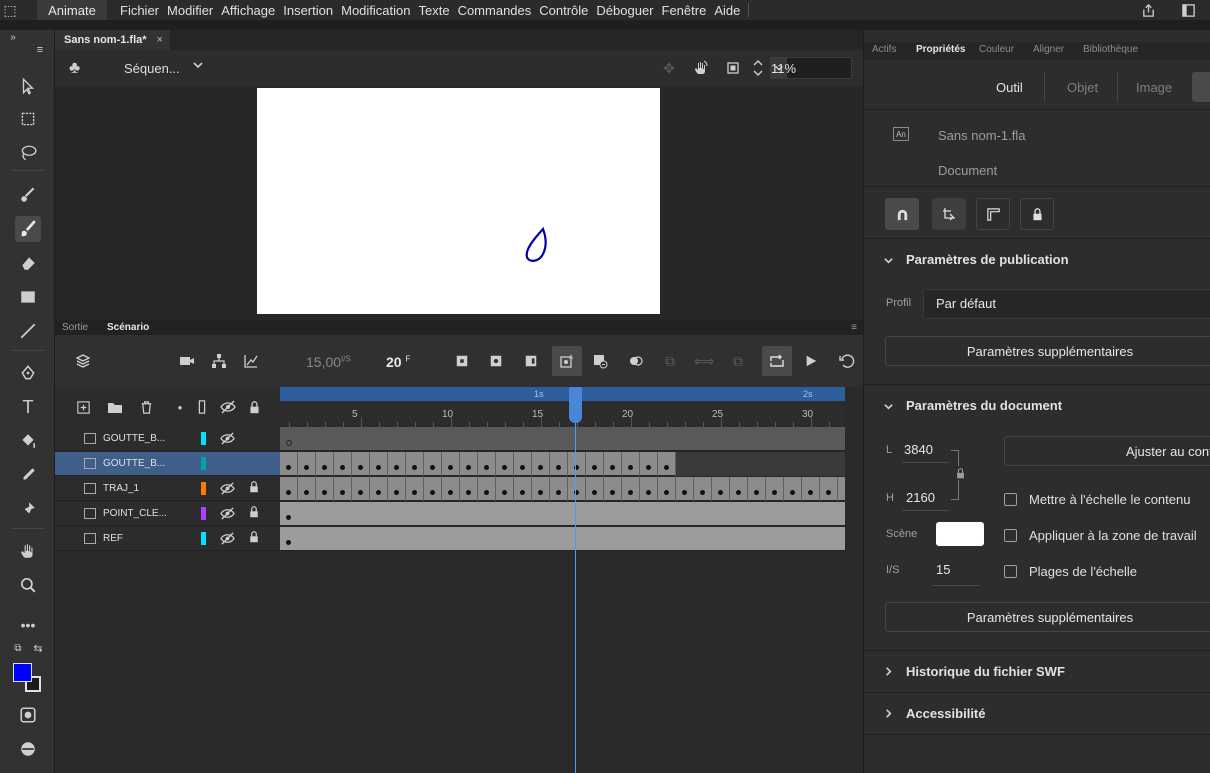 The width and height of the screenshot is (1210, 773). What do you see at coordinates (433, 10) in the screenshot?
I see `menu-texte: Texte` at bounding box center [433, 10].